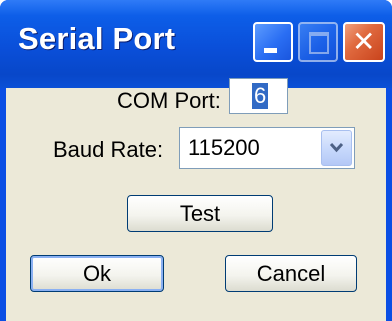  Describe the element at coordinates (291, 273) in the screenshot. I see `cancel-button: Cancel` at that location.